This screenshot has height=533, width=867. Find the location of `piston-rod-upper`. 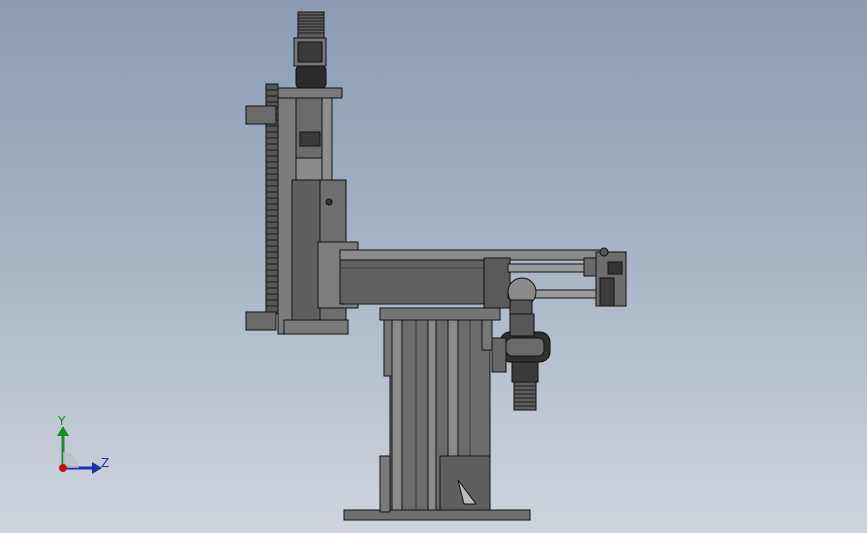

piston-rod-upper is located at coordinates (549, 268).